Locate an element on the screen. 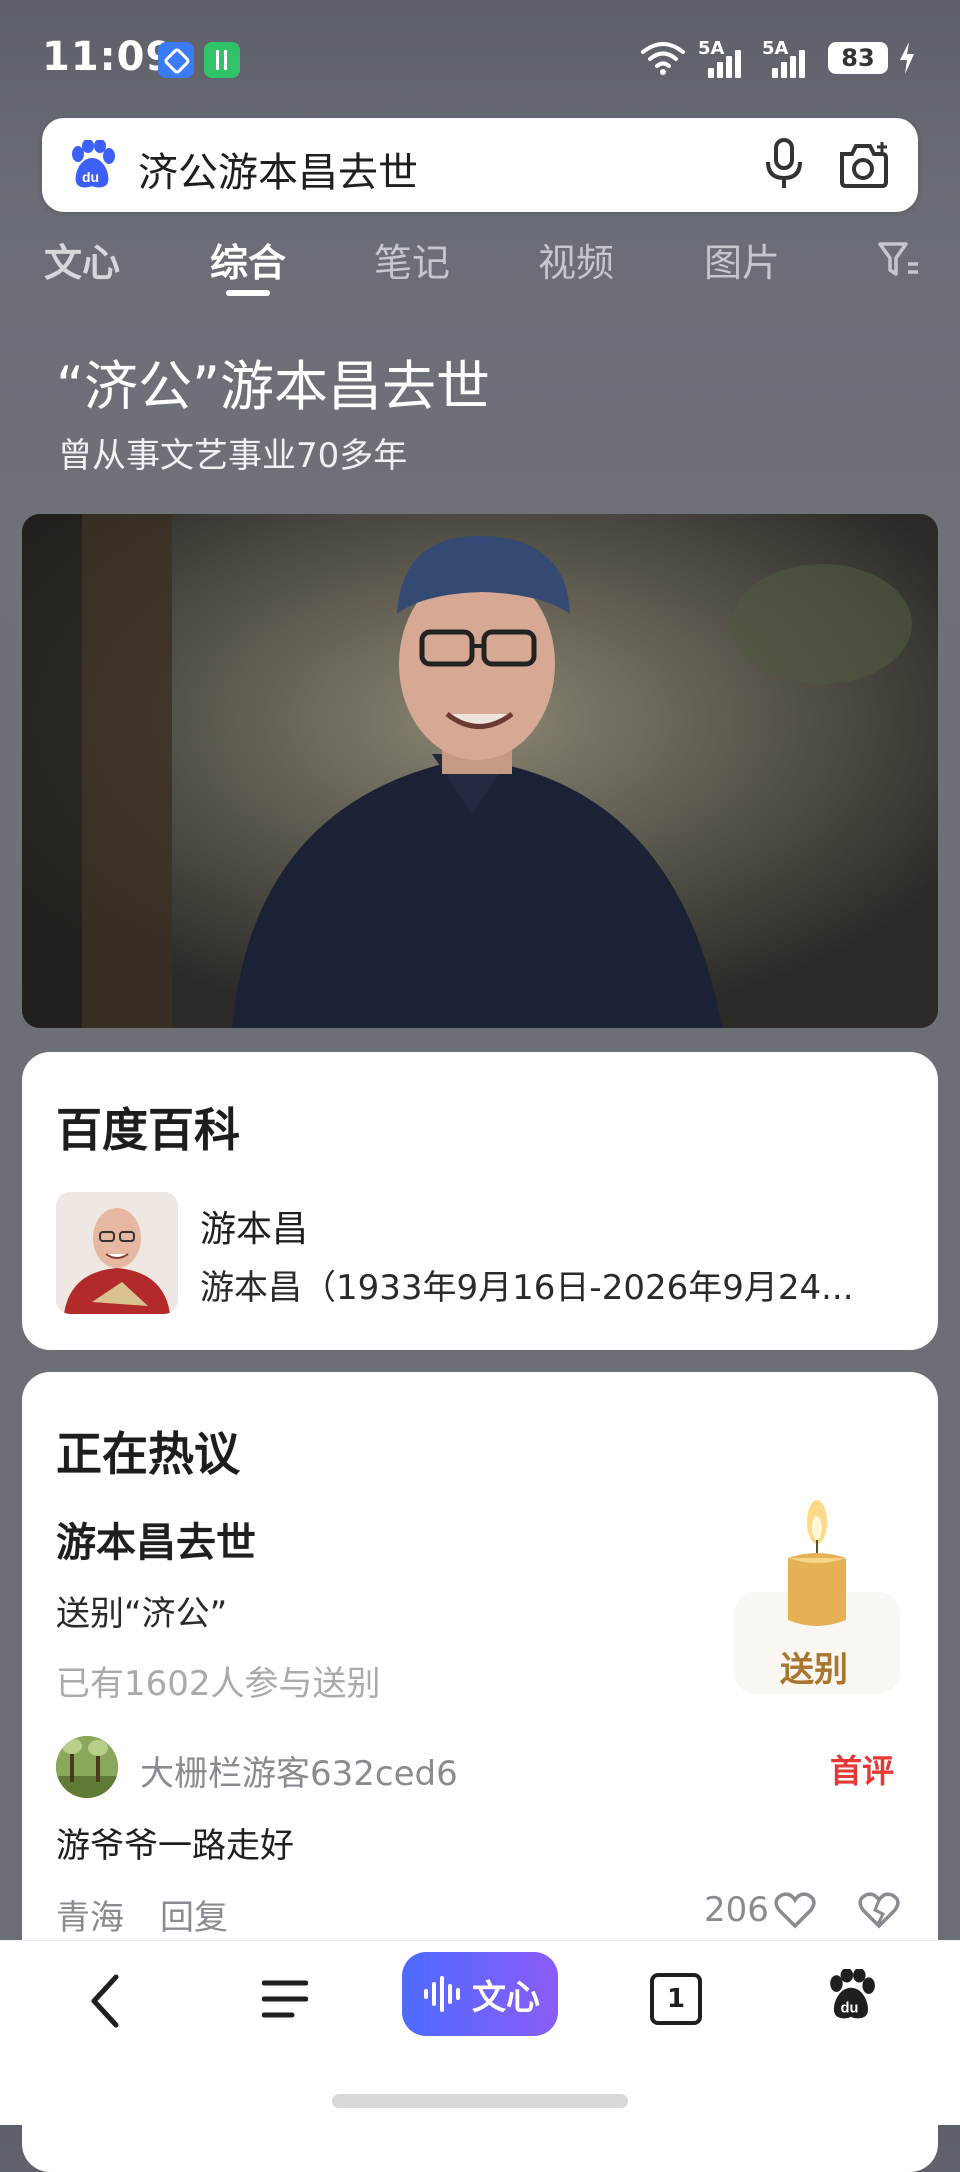 The height and width of the screenshot is (2172, 960). like-heart-icon is located at coordinates (795, 1913).